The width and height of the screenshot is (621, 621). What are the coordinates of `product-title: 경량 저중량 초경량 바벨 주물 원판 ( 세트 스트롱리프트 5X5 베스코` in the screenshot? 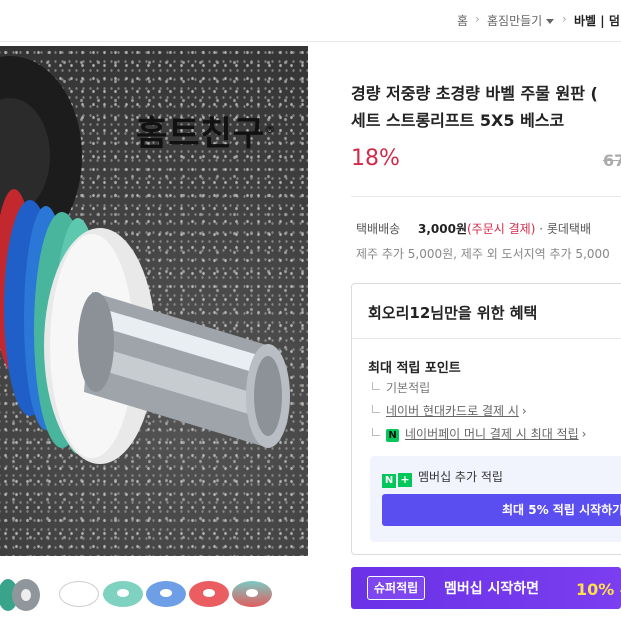 It's located at (486, 107).